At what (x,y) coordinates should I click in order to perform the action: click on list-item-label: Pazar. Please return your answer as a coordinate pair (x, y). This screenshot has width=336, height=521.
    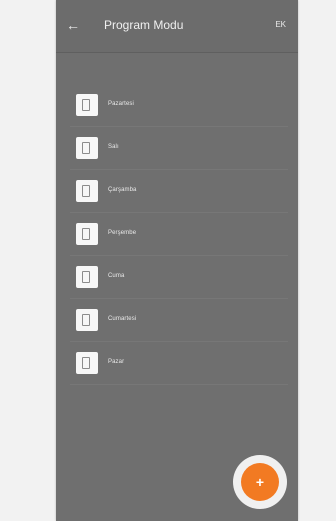
    Looking at the image, I should click on (116, 362).